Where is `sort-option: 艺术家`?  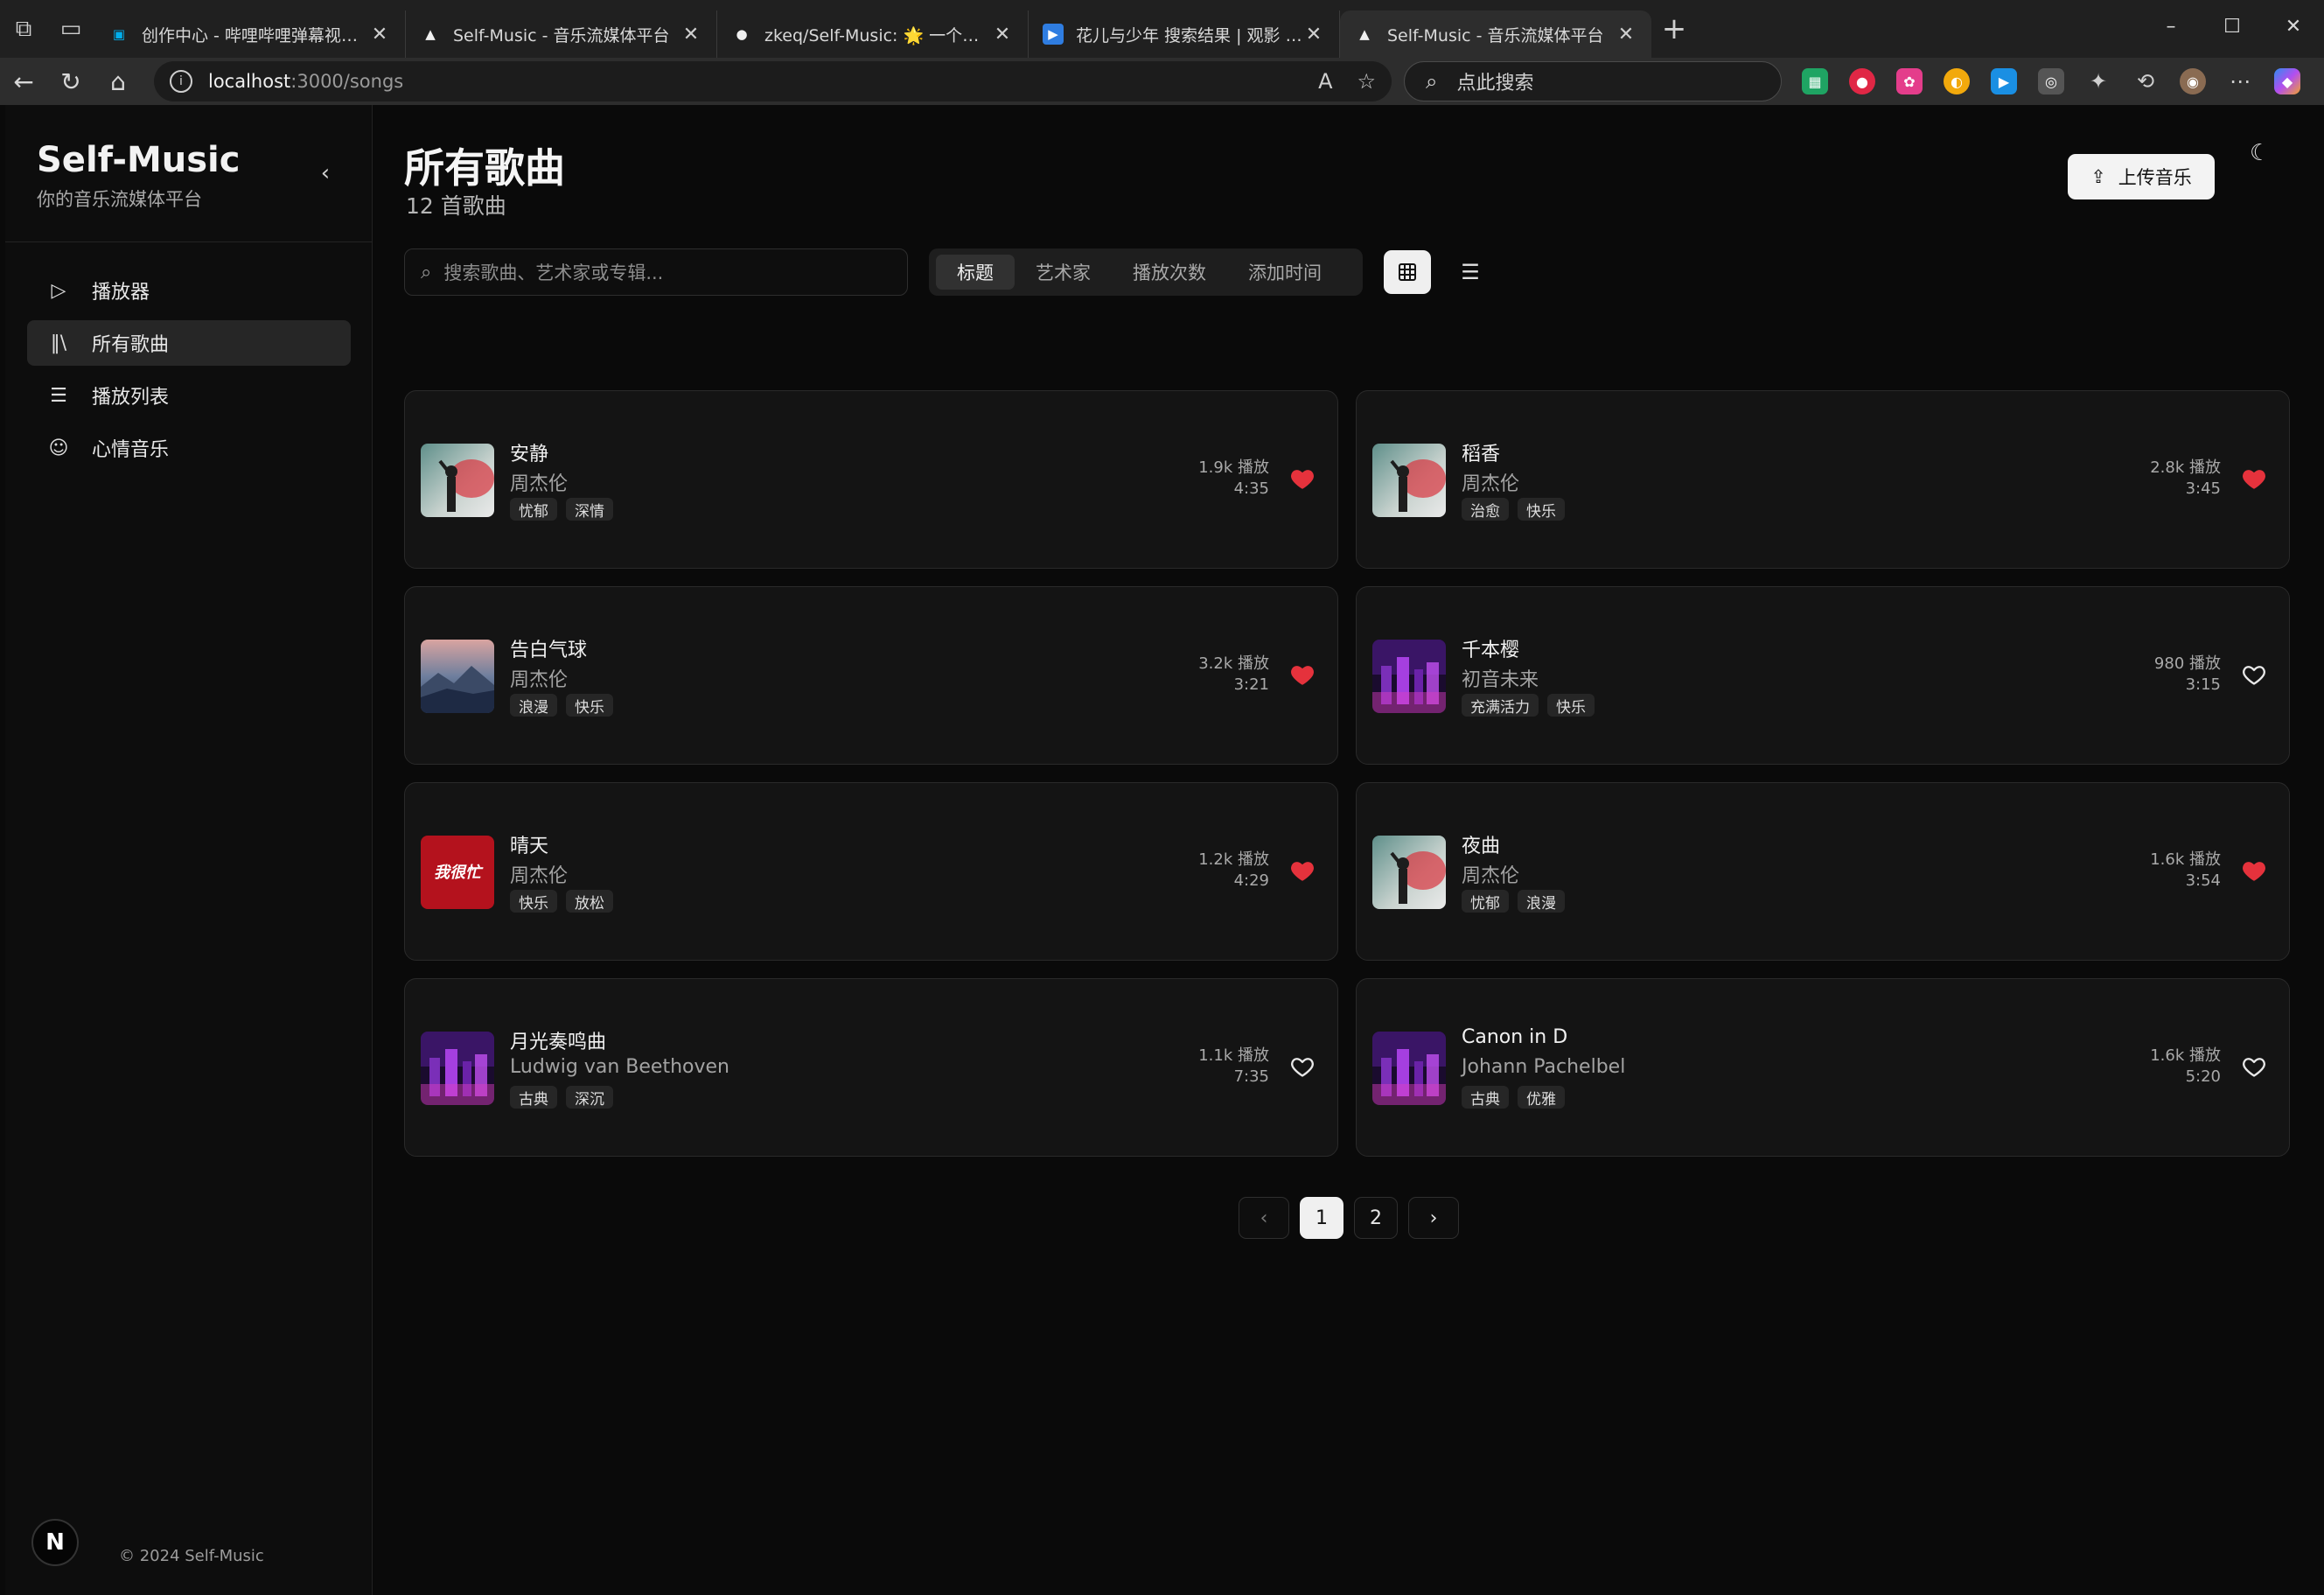
sort-option: 艺术家 is located at coordinates (1063, 272).